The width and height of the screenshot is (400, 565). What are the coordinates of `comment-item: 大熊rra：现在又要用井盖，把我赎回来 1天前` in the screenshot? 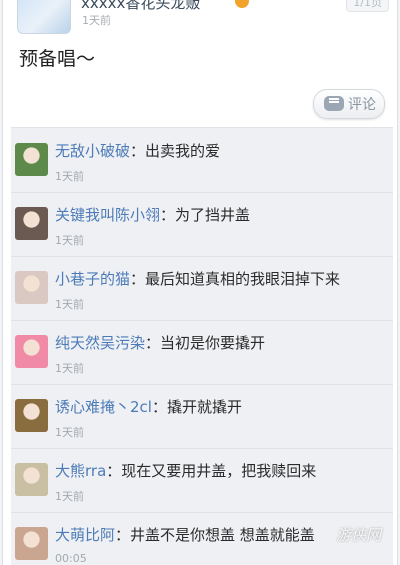 It's located at (202, 480).